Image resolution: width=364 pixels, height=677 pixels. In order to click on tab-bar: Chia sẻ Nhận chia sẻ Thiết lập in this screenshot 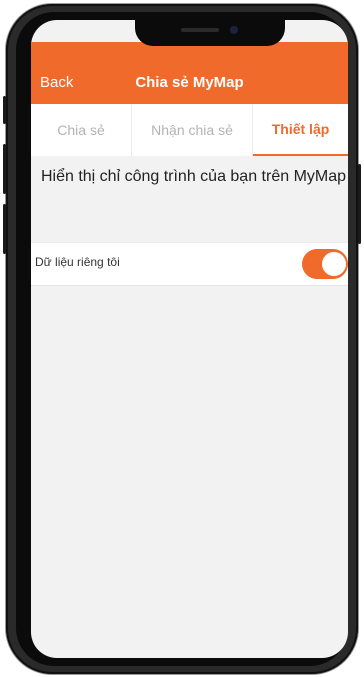, I will do `click(189, 130)`.